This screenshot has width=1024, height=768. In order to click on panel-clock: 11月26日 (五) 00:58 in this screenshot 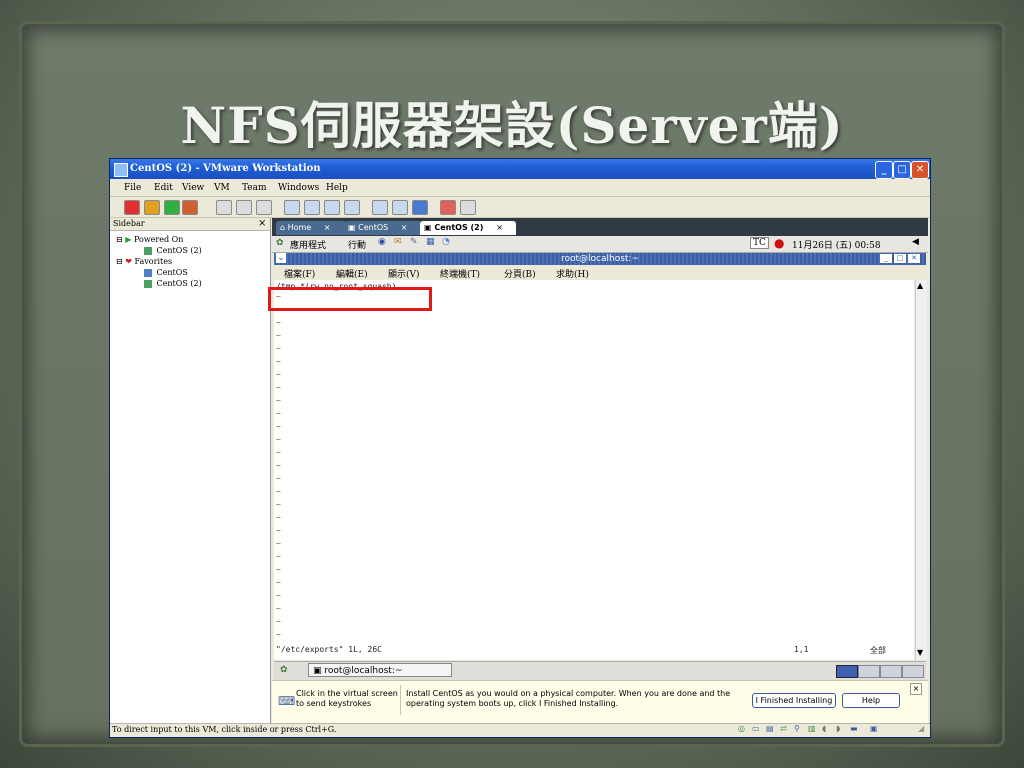, I will do `click(836, 244)`.